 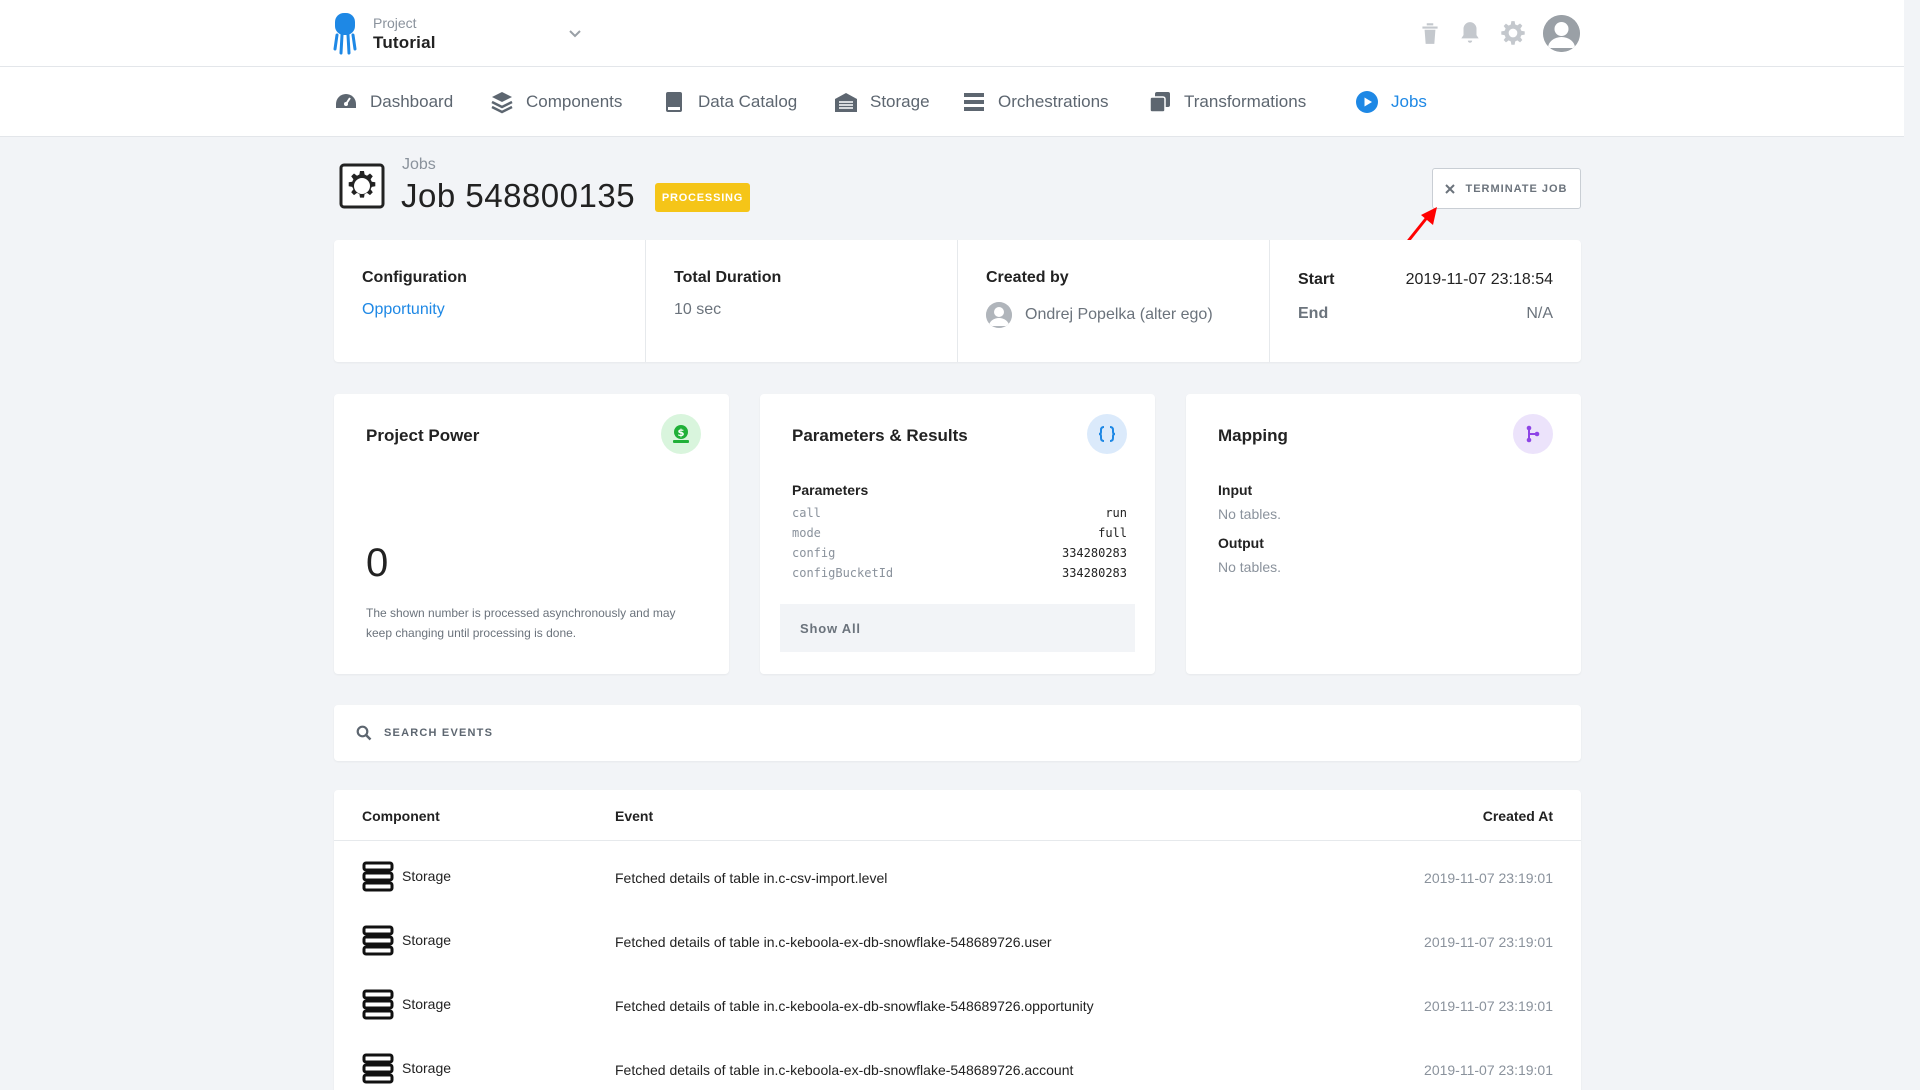 I want to click on branch-icon, so click(x=1533, y=434).